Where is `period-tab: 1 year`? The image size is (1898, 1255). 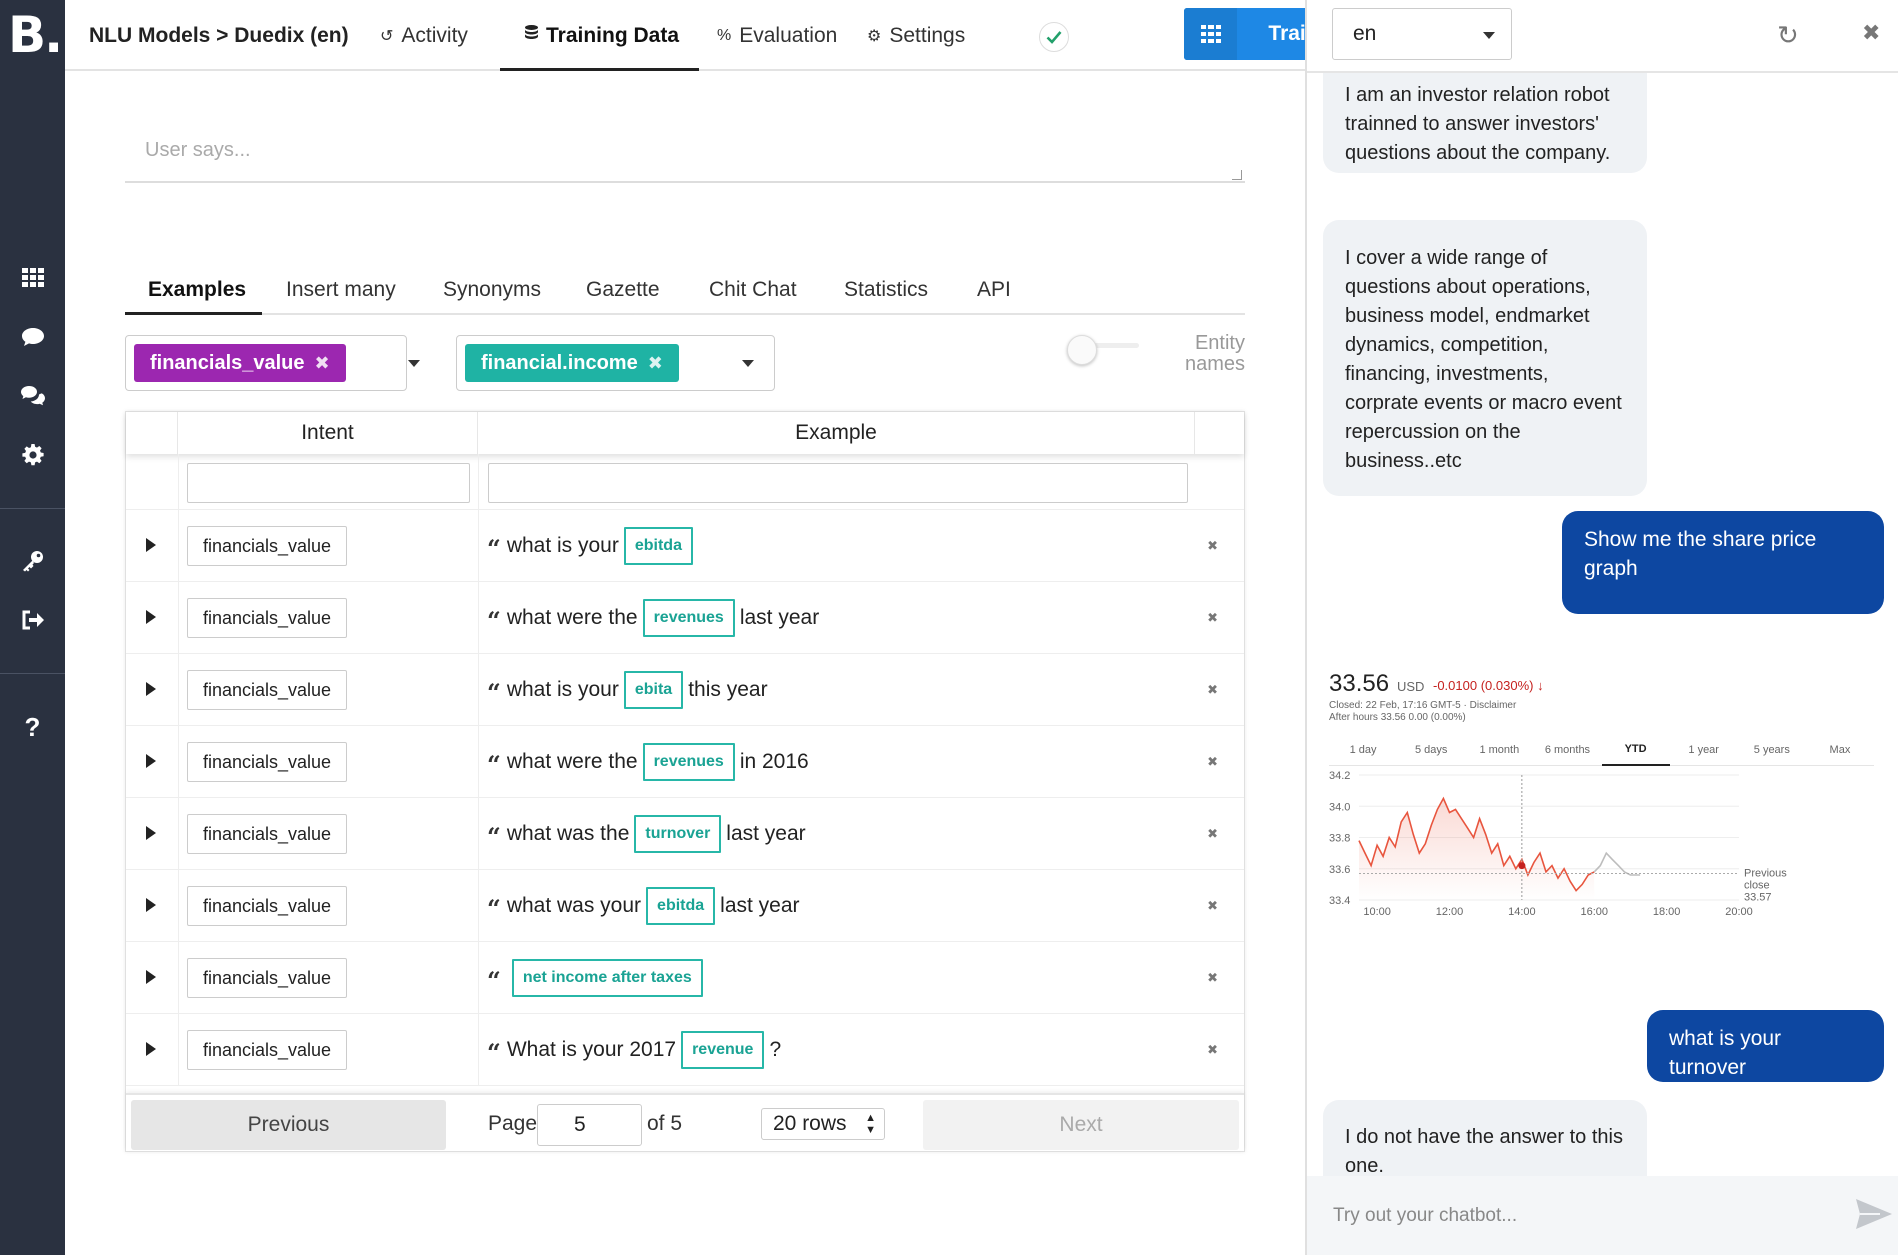
period-tab: 1 year is located at coordinates (1704, 750).